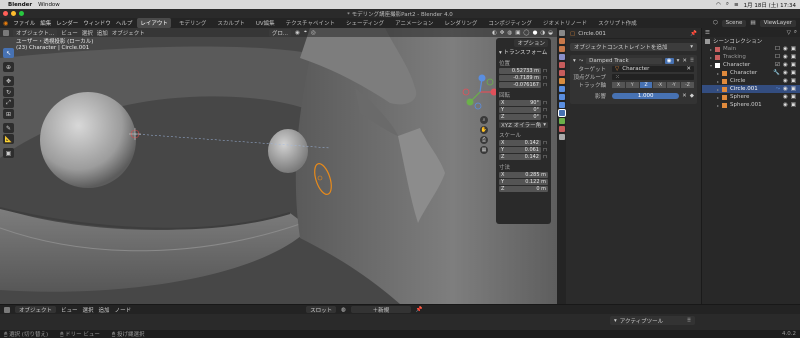  Describe the element at coordinates (297, 33) in the screenshot. I see `pivot-icon: ◉` at that location.